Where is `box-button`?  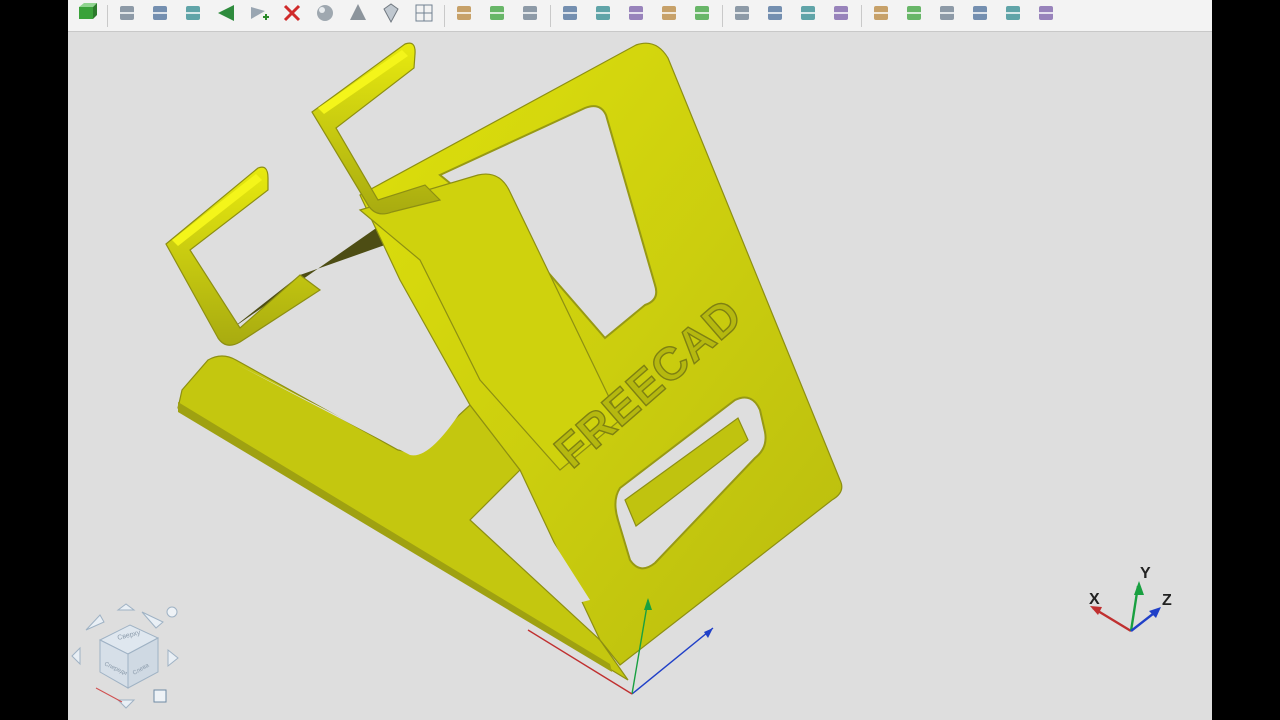 box-button is located at coordinates (87, 16).